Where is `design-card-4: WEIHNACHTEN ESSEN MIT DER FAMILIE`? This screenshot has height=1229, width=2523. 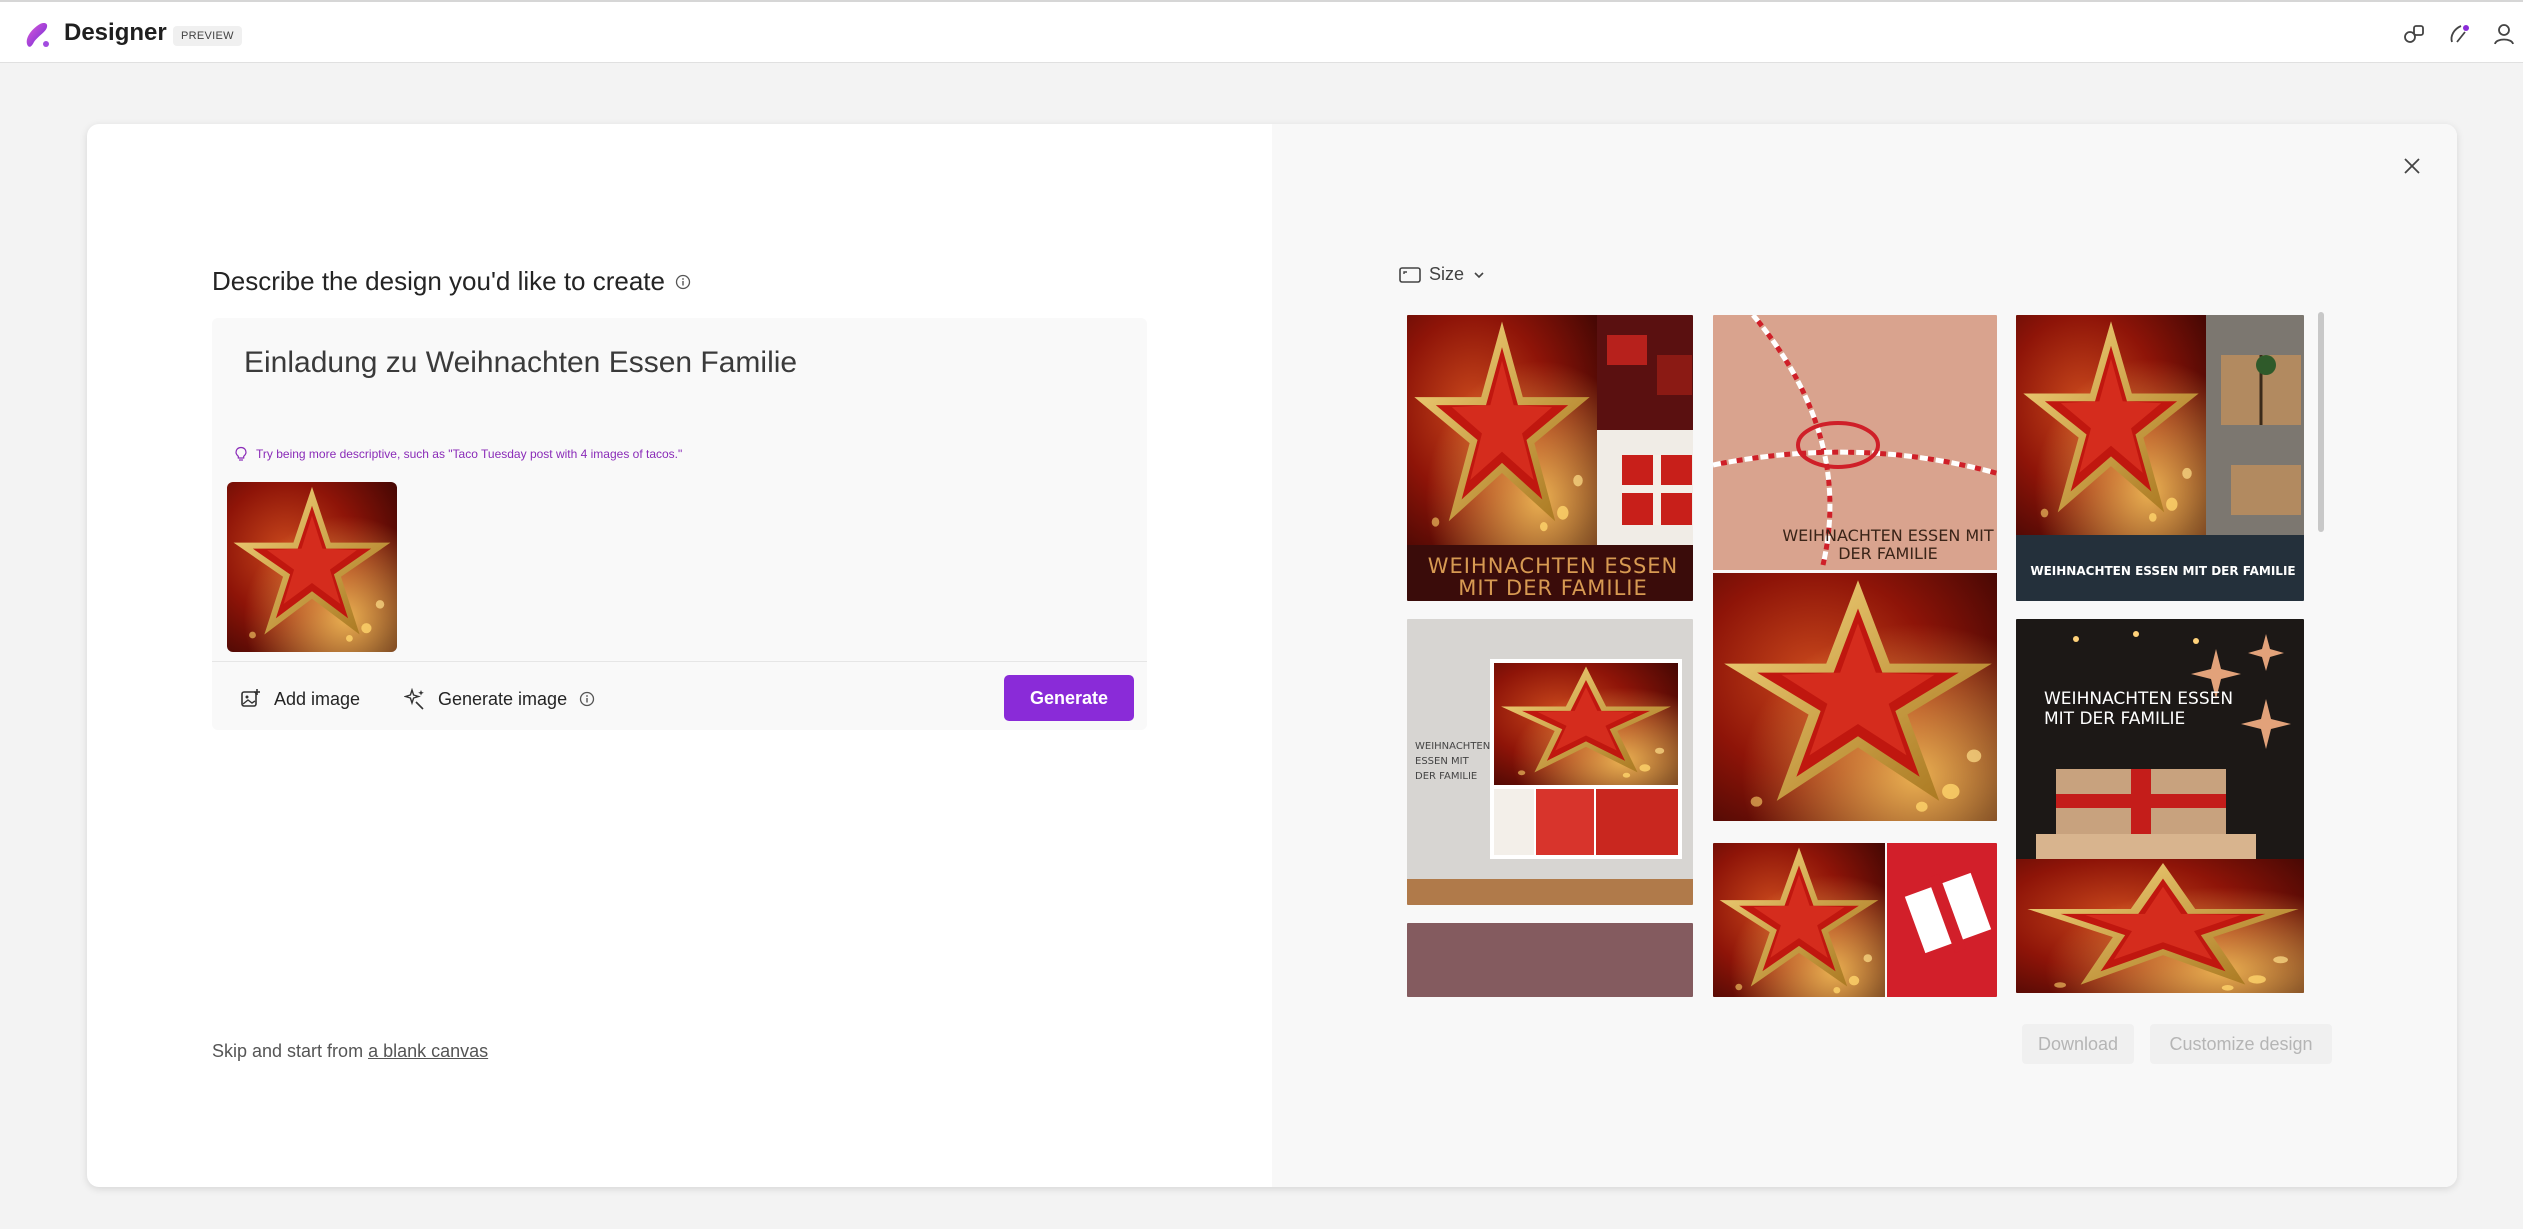
design-card-4: WEIHNACHTEN ESSEN MIT DER FAMILIE is located at coordinates (1550, 762).